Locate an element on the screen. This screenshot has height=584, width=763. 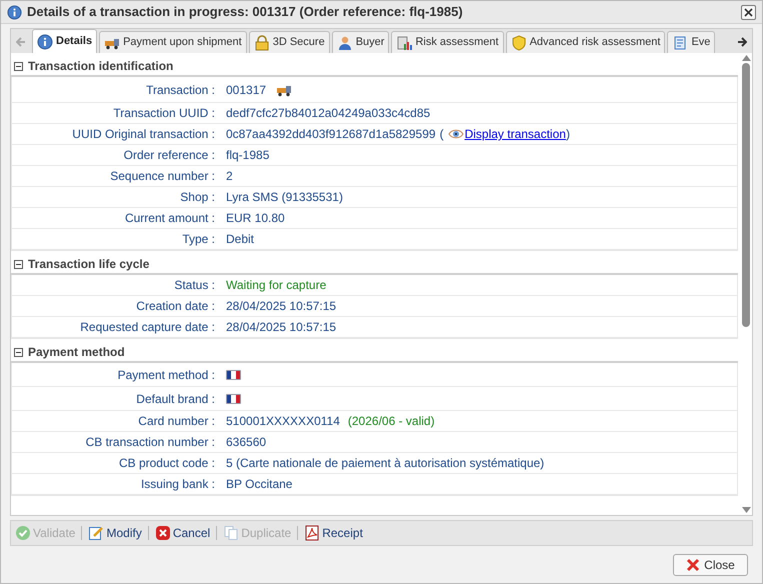
field-label: Issuing bank : is located at coordinates (178, 484).